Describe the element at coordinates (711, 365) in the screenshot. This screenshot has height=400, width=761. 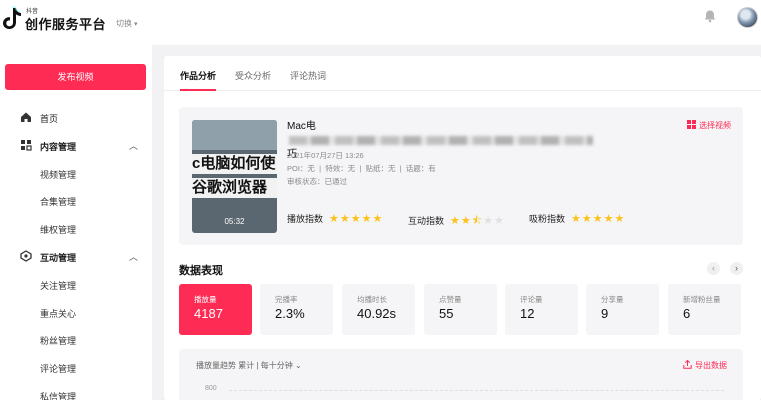
I see `export-data-label: 导出数据` at that location.